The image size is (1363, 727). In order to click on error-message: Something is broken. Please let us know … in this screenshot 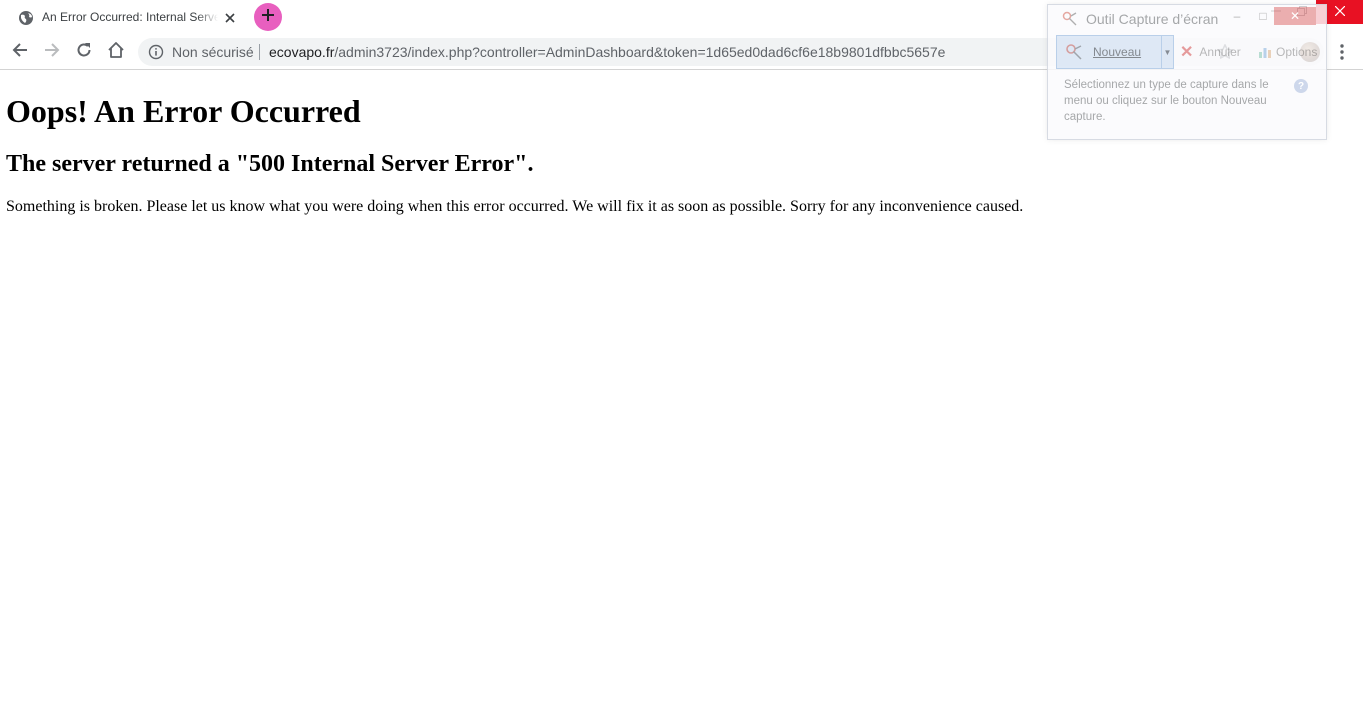, I will do `click(515, 206)`.